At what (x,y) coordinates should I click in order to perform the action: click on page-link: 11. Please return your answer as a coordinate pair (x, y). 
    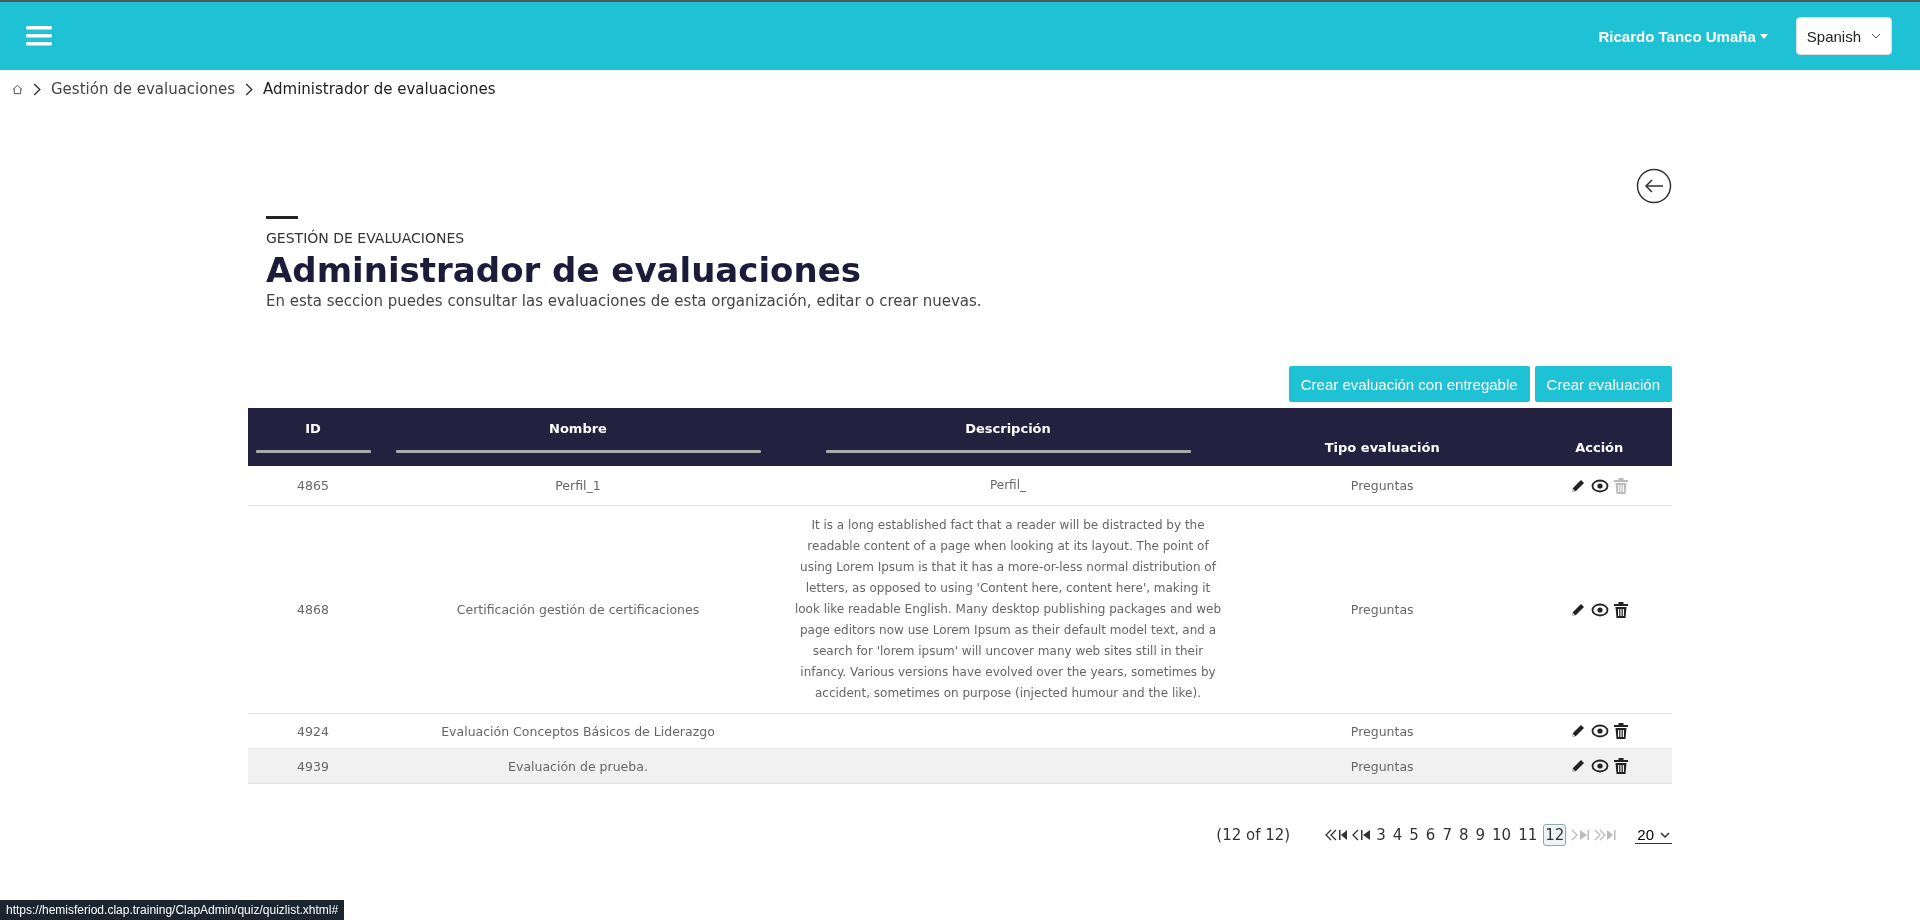
    Looking at the image, I should click on (1528, 835).